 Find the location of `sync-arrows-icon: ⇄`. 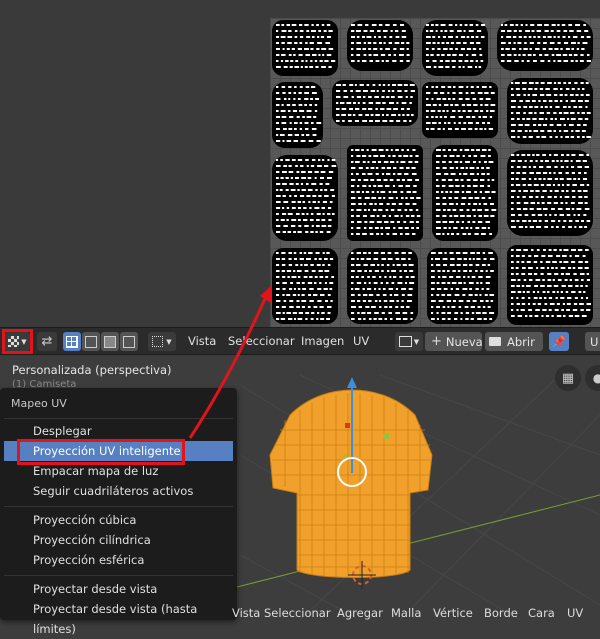

sync-arrows-icon: ⇄ is located at coordinates (47, 341).